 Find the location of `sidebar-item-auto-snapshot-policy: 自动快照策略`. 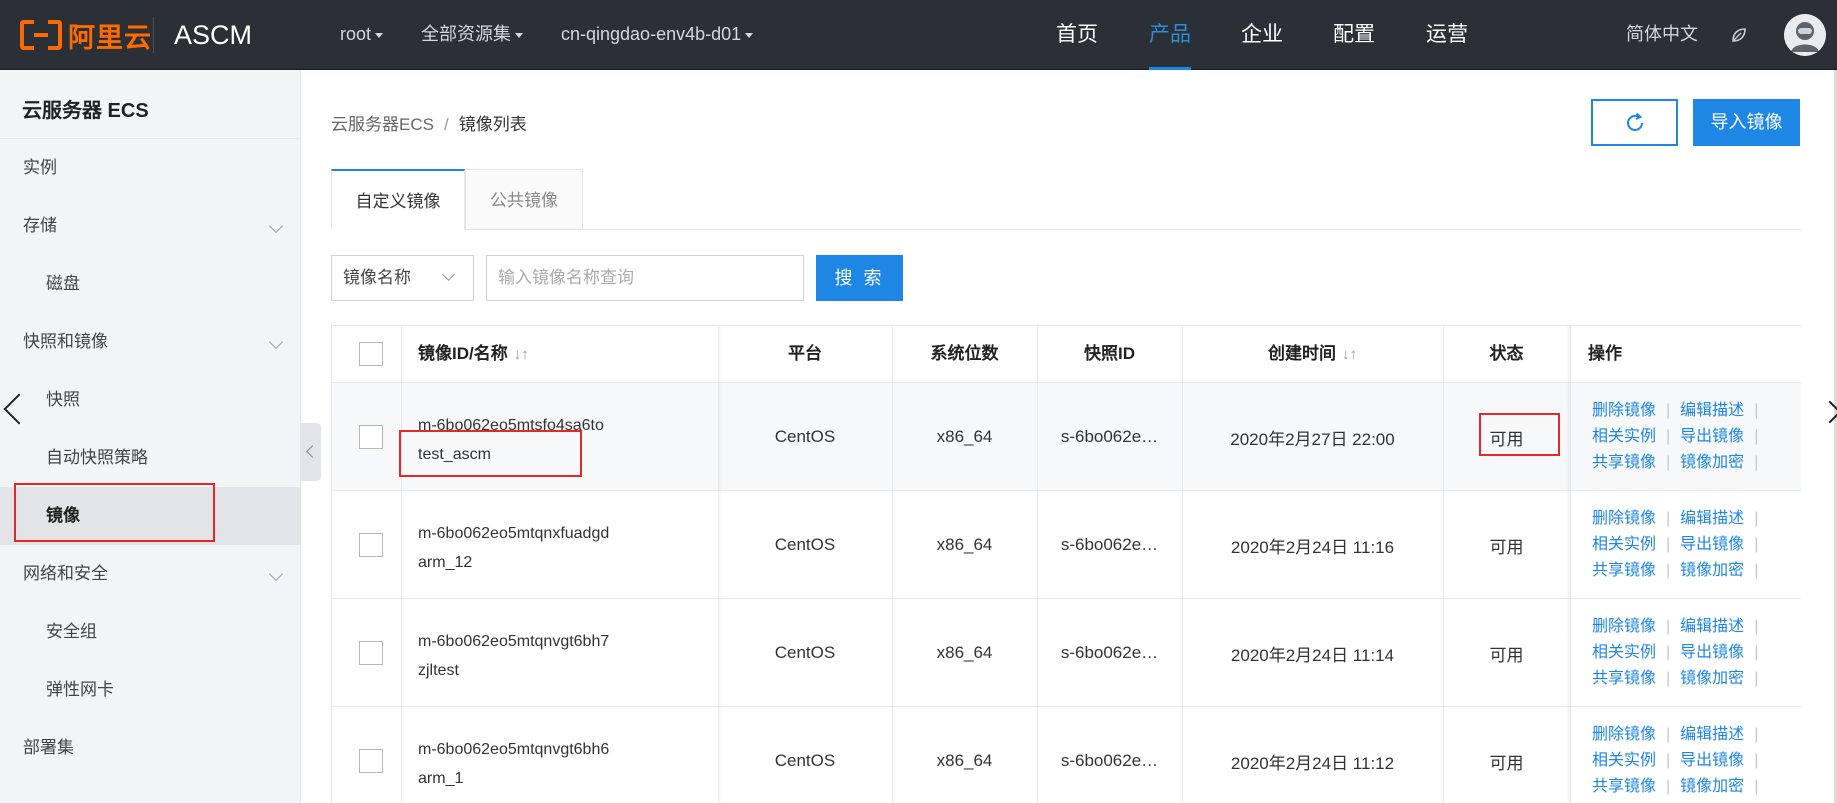

sidebar-item-auto-snapshot-policy: 自动快照策略 is located at coordinates (150, 458).